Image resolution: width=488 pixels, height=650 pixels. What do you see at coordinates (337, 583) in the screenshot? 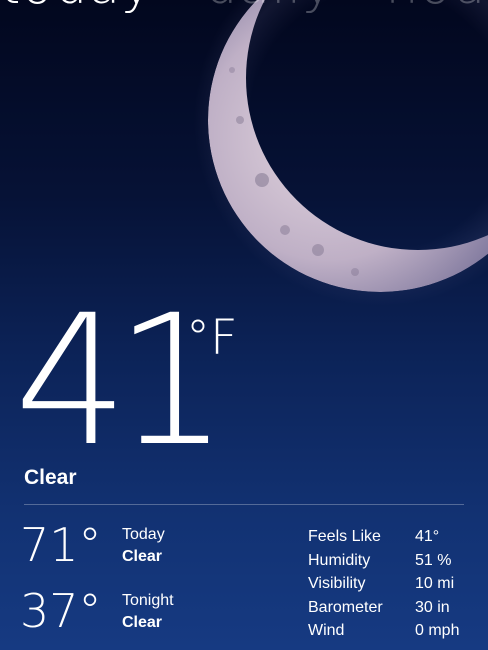
I see `detail-label: Visibility` at bounding box center [337, 583].